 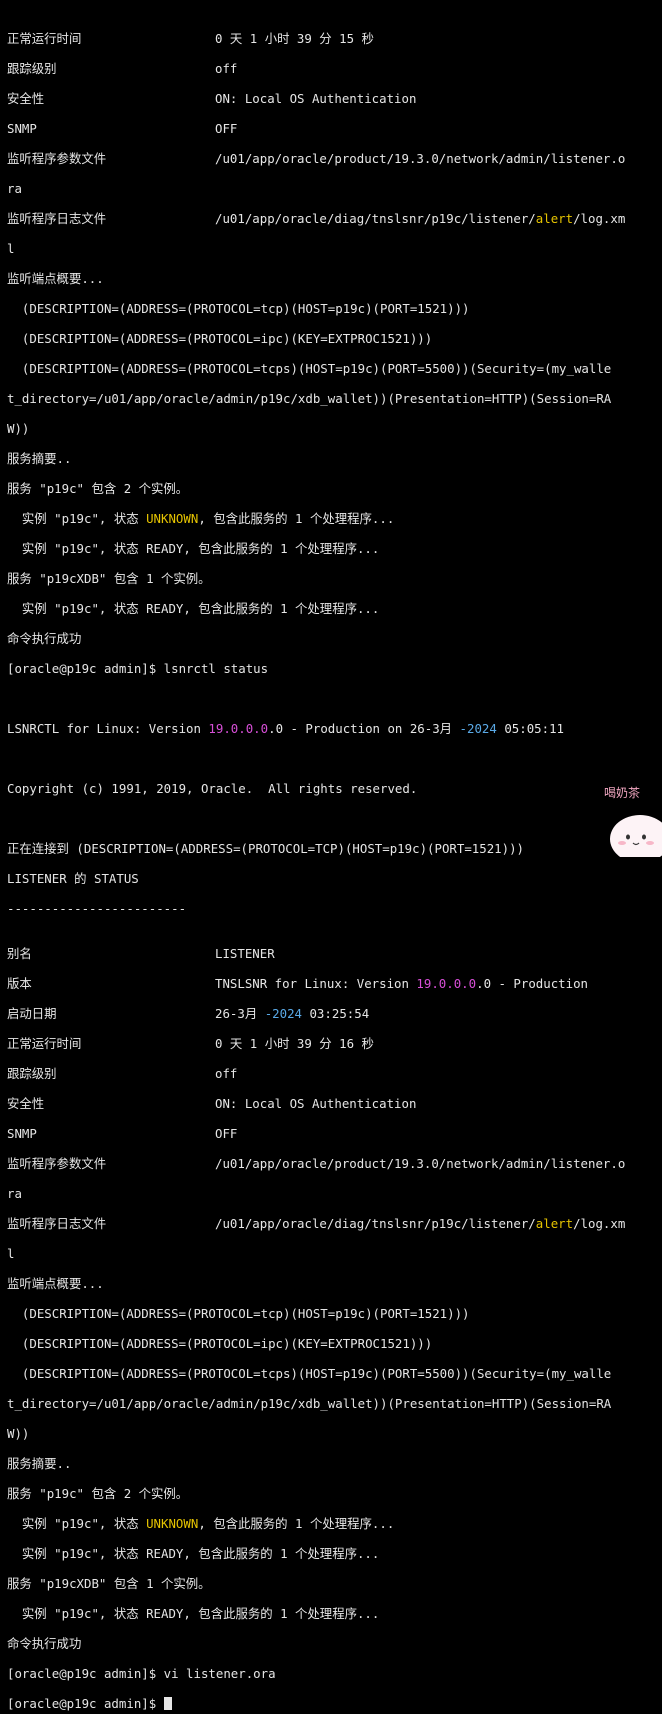 I want to click on uptime-row: 正常运行时间 0 天 1 小时 39 分 15 秒, so click(x=334, y=38).